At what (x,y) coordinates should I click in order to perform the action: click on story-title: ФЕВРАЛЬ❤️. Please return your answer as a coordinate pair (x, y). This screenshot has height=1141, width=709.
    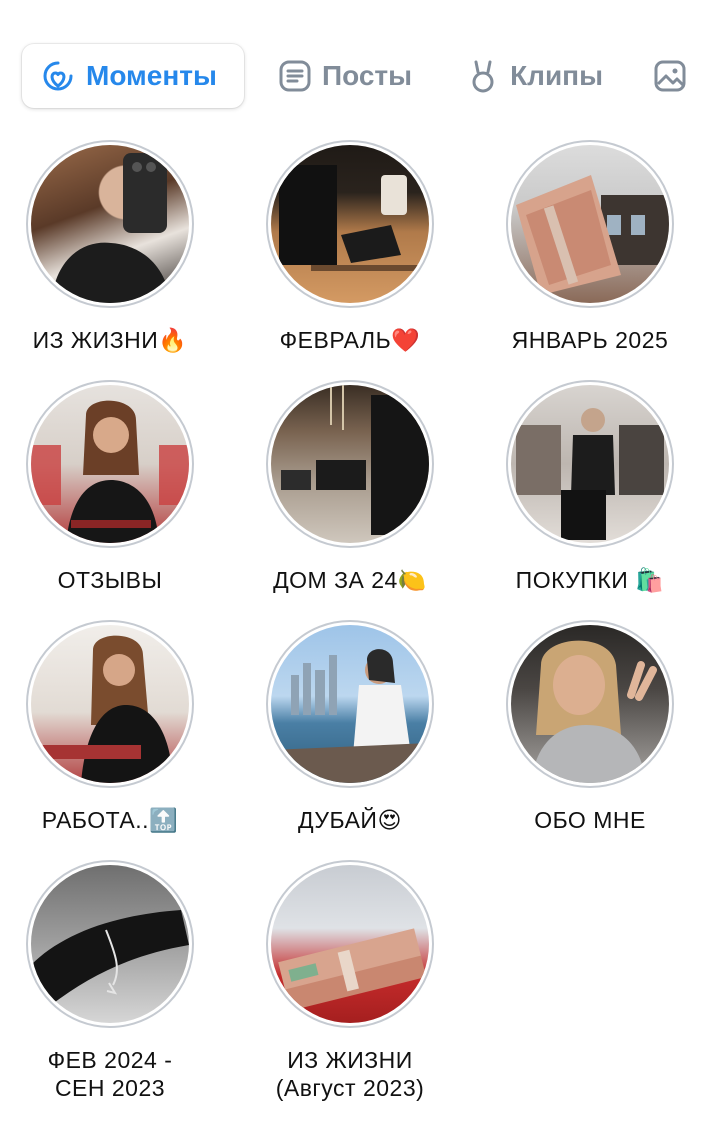
    Looking at the image, I should click on (350, 340).